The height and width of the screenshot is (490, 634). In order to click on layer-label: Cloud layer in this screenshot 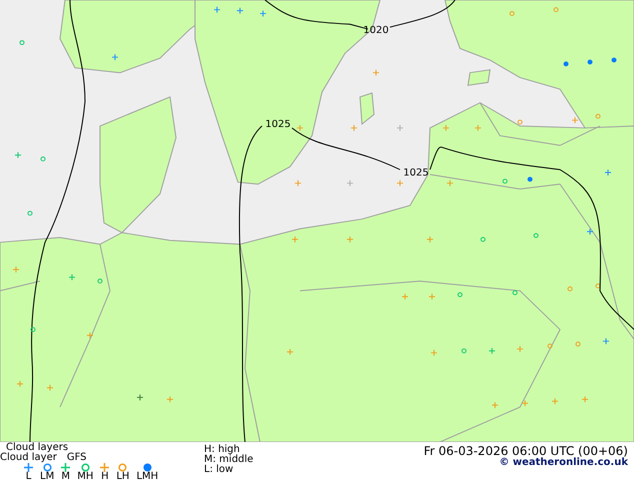, I will do `click(28, 458)`.